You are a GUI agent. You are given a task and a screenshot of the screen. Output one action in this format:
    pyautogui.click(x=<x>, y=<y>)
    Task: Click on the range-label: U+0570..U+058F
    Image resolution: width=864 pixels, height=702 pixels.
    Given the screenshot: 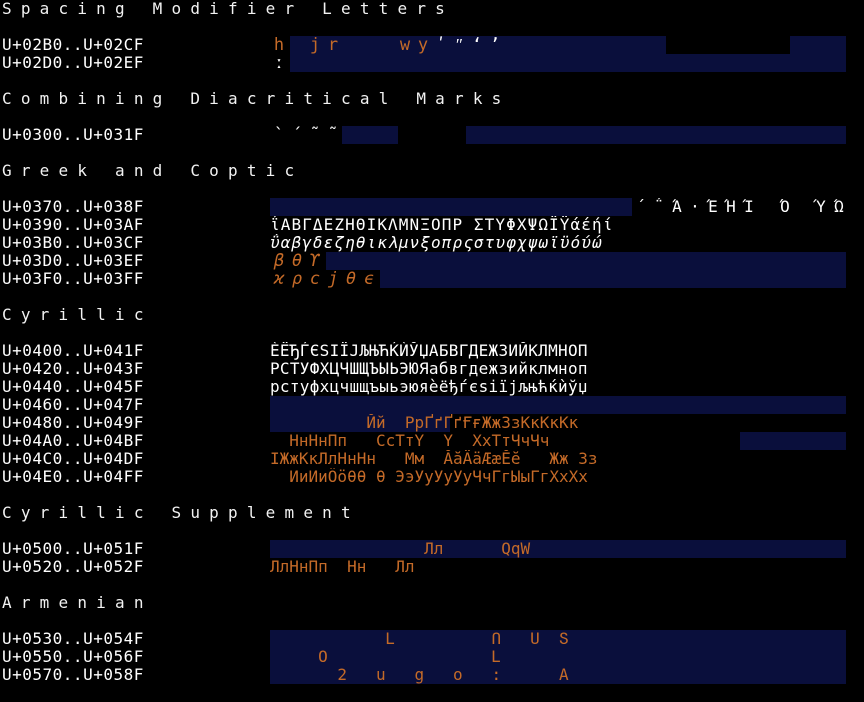 What is the action you would take?
    pyautogui.click(x=73, y=674)
    